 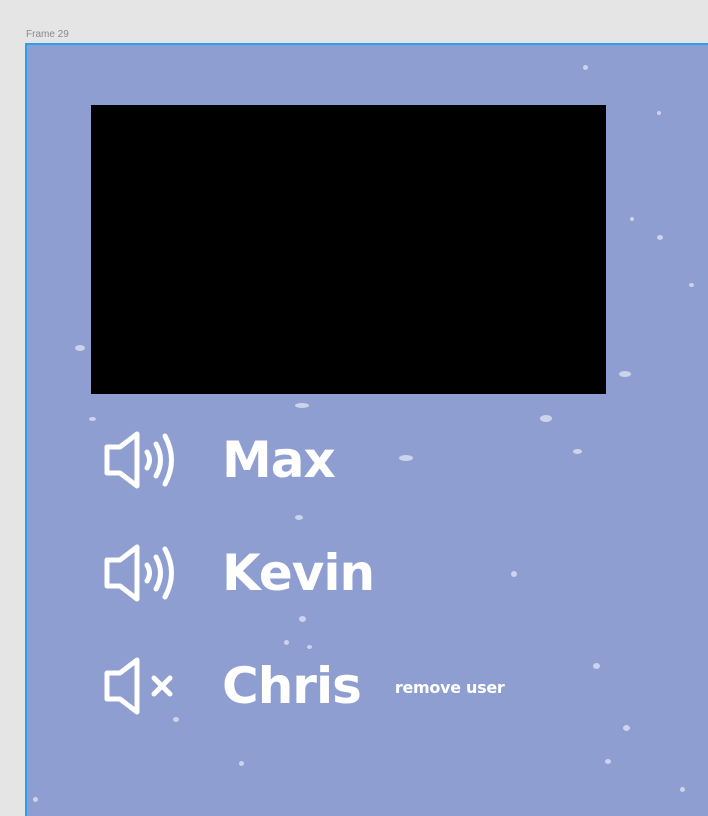 What do you see at coordinates (279, 460) in the screenshot?
I see `user-name-max: Max` at bounding box center [279, 460].